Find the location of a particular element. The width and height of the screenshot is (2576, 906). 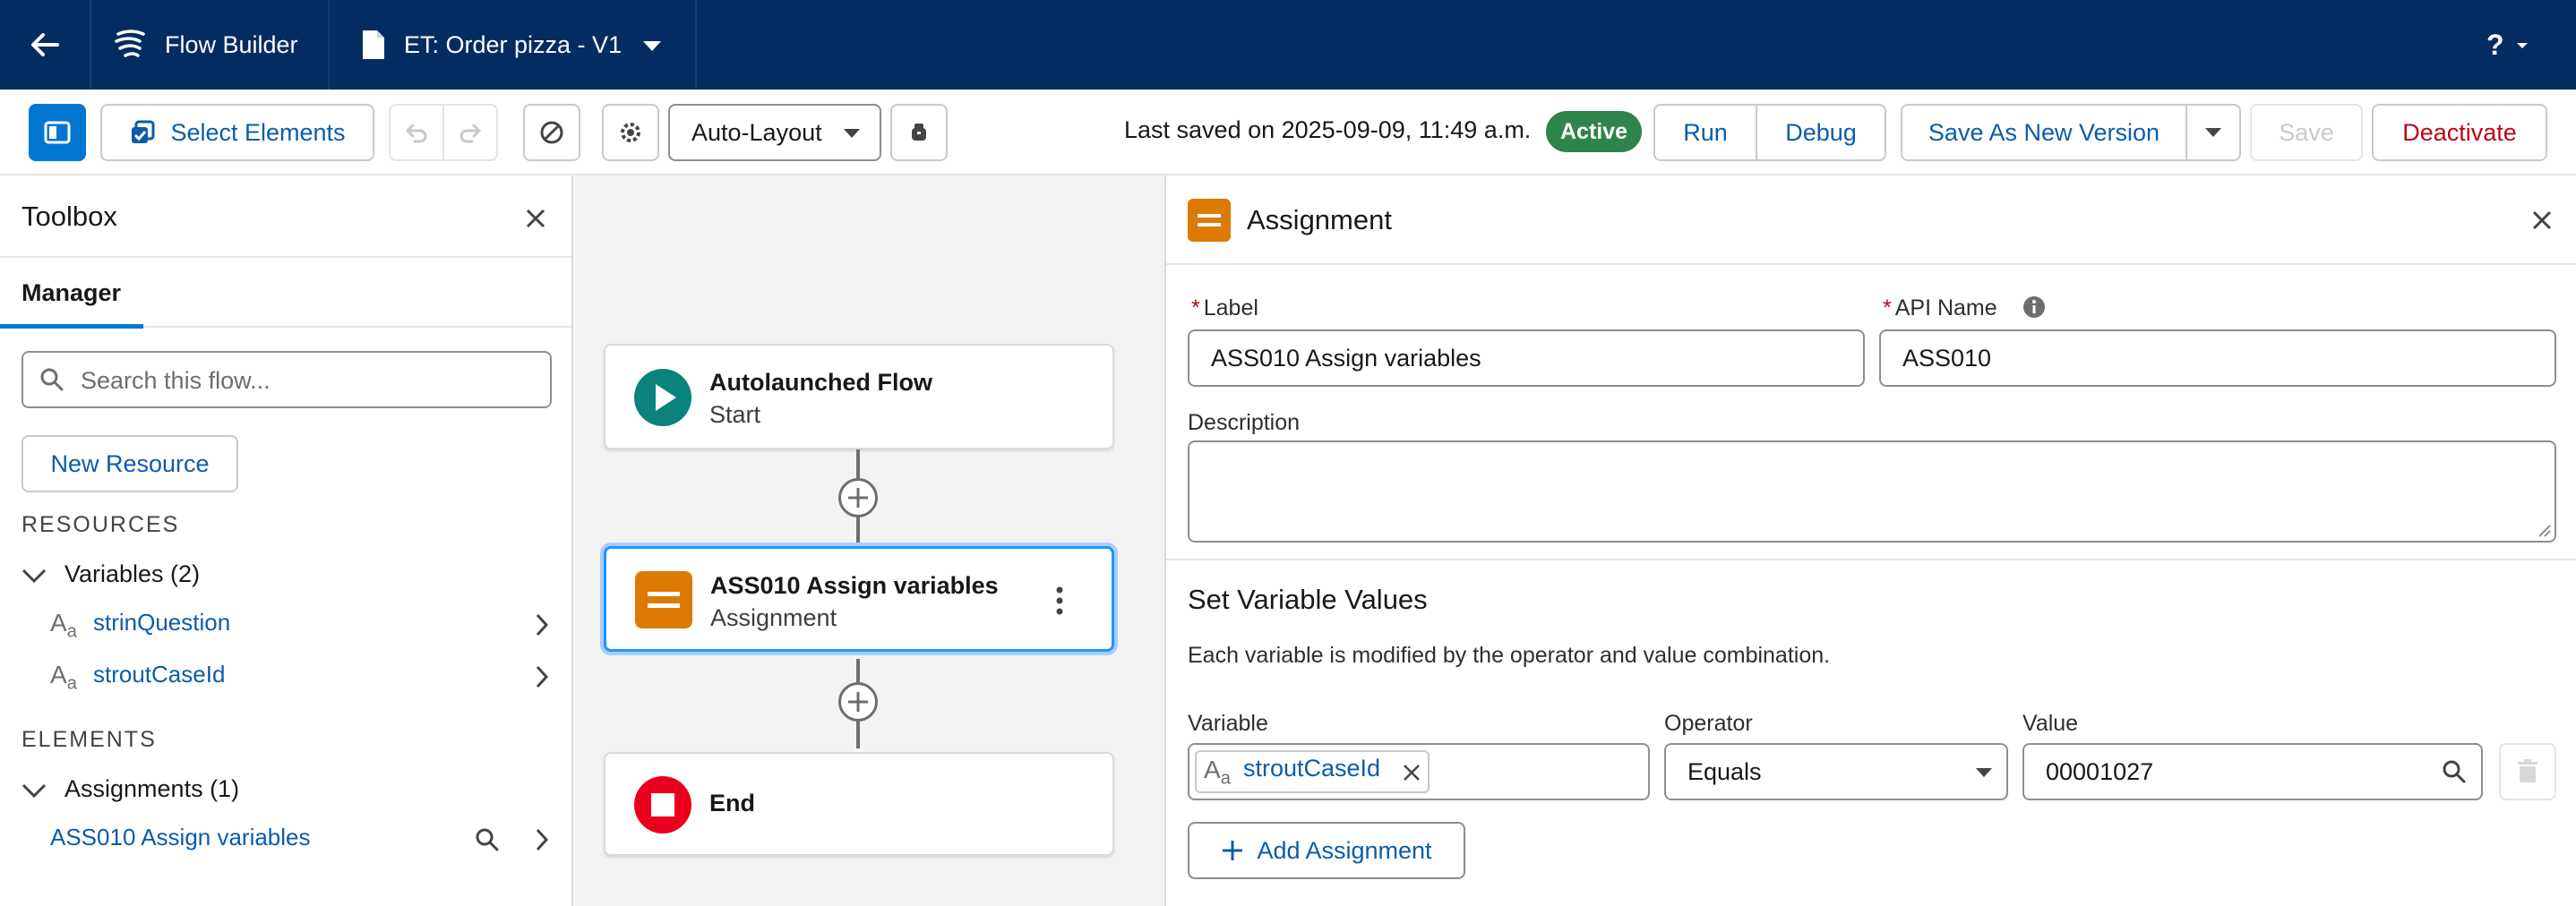

resize-handle-icon is located at coordinates (2544, 530).